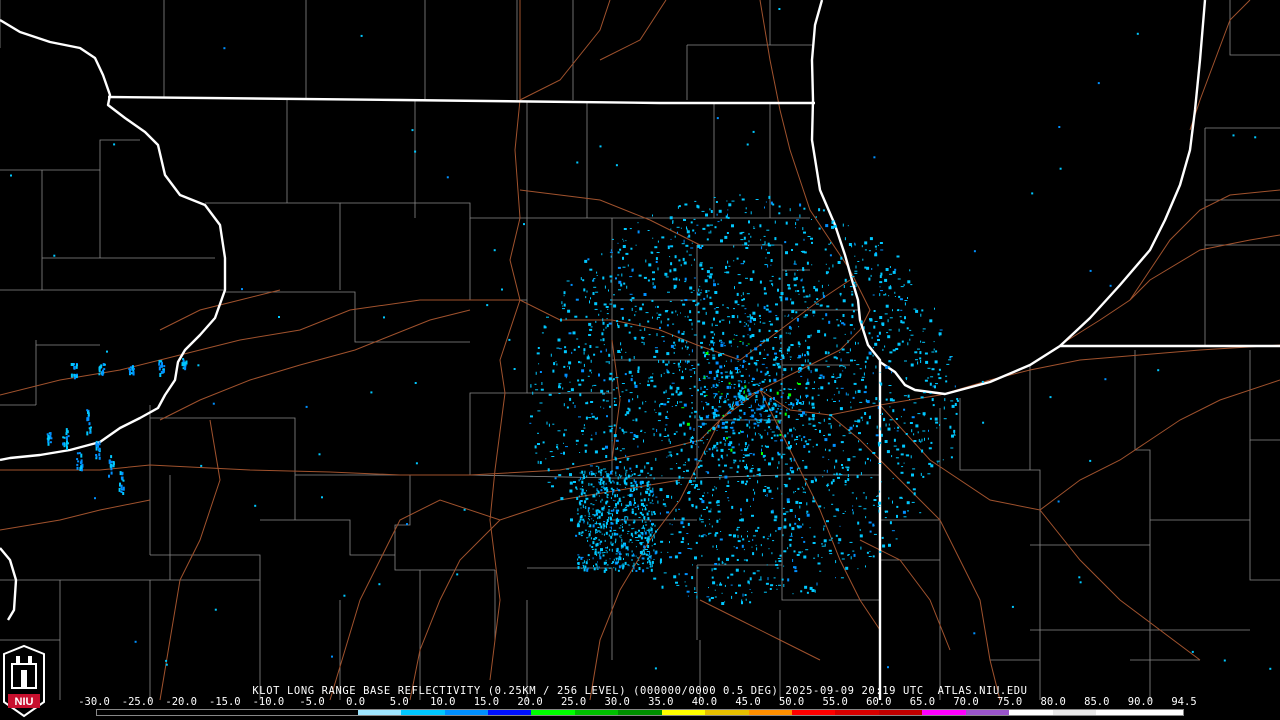 This screenshot has height=720, width=1280. What do you see at coordinates (530, 702) in the screenshot?
I see `colorbar-tick-label: 20.0` at bounding box center [530, 702].